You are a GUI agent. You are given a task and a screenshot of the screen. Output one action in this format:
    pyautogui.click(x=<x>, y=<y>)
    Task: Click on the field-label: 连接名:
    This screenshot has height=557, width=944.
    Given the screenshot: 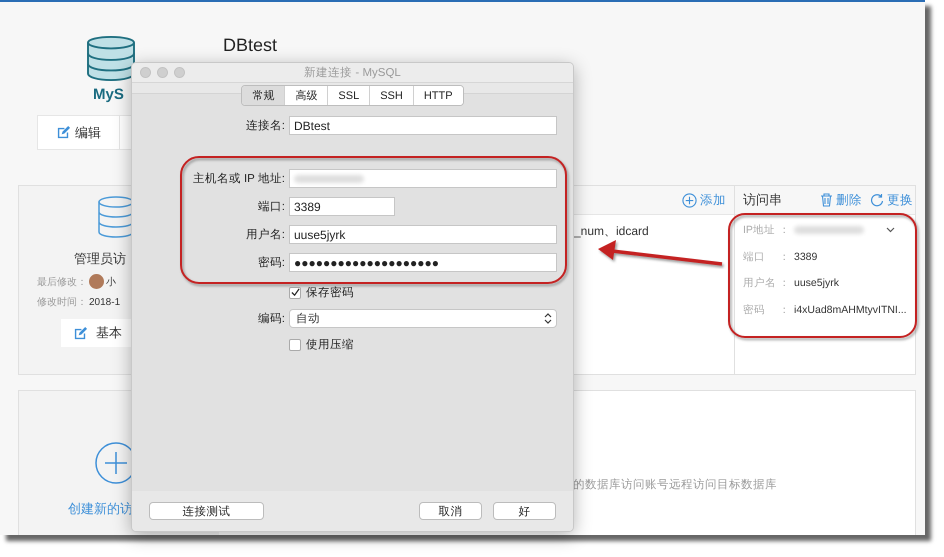 What is the action you would take?
    pyautogui.click(x=264, y=125)
    